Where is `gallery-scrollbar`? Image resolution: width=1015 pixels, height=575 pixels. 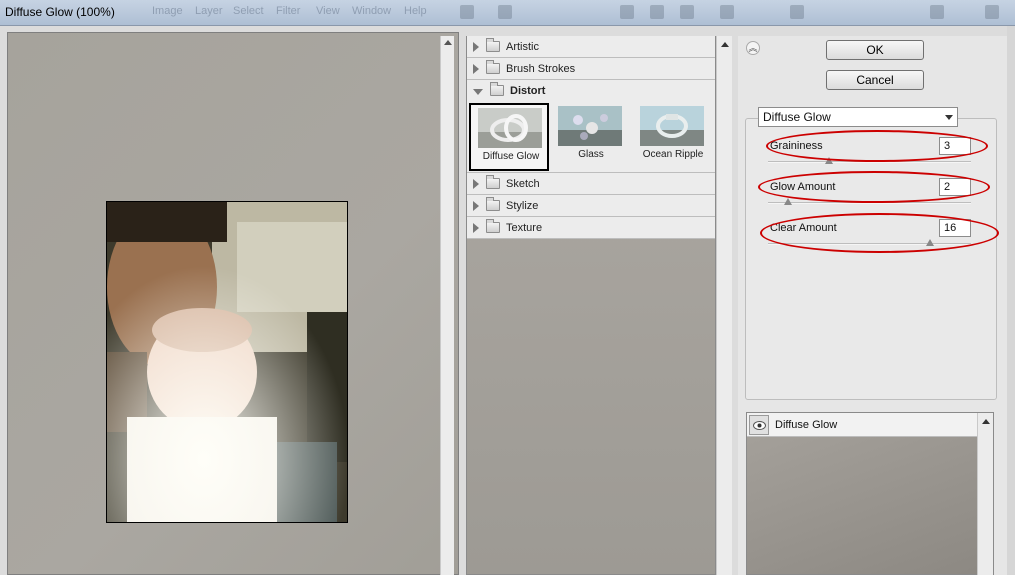 gallery-scrollbar is located at coordinates (724, 305).